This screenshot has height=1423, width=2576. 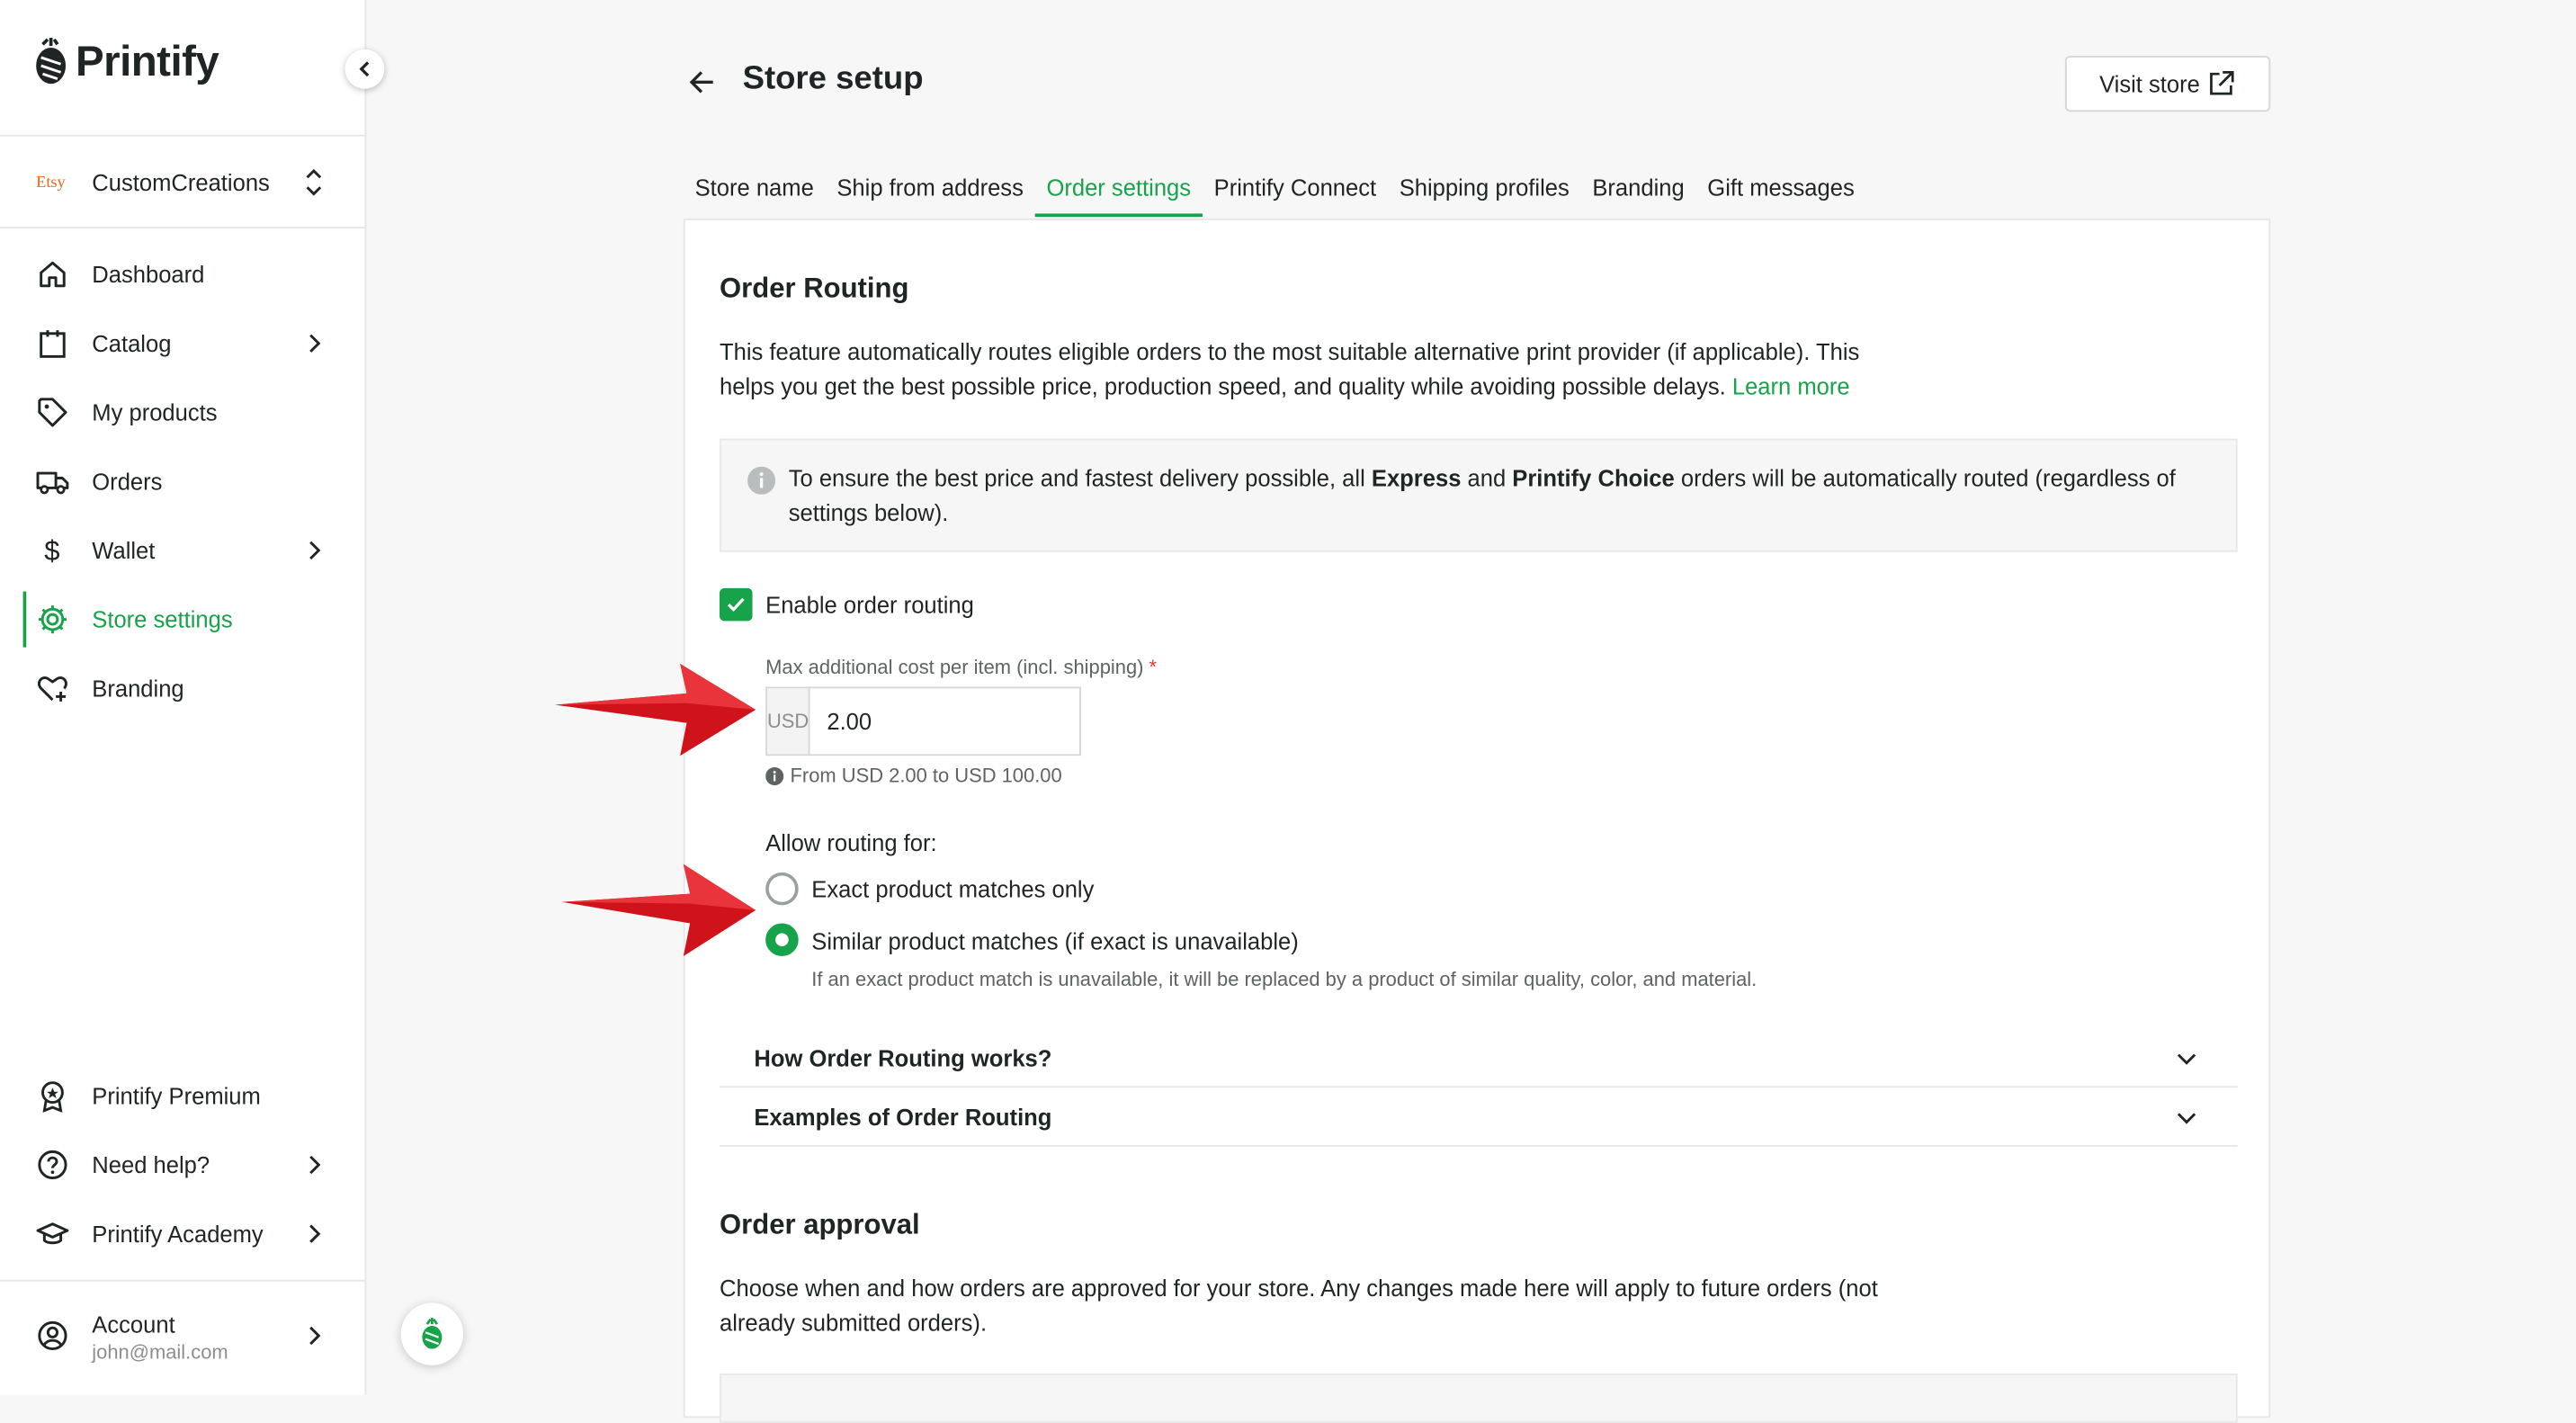 I want to click on sidebar-item-need-help: Need help?, so click(x=182, y=1164).